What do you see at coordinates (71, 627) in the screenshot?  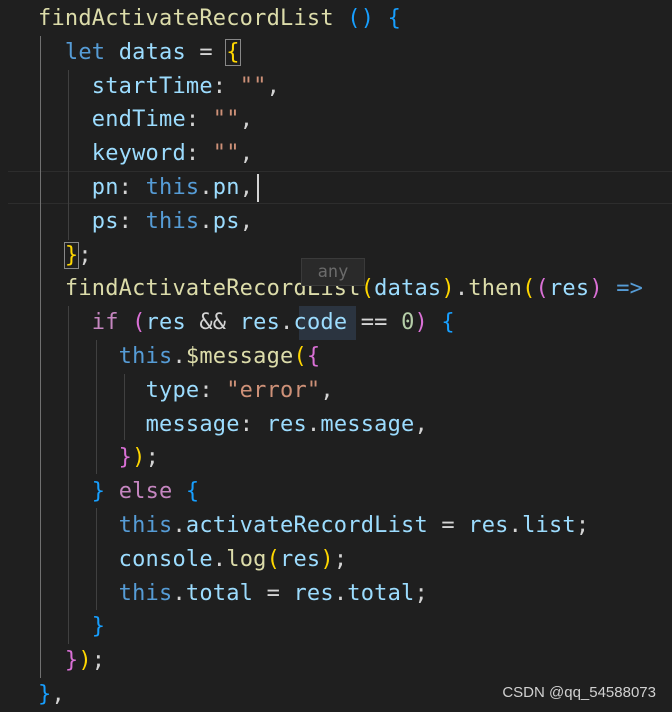 I see `code-line: }` at bounding box center [71, 627].